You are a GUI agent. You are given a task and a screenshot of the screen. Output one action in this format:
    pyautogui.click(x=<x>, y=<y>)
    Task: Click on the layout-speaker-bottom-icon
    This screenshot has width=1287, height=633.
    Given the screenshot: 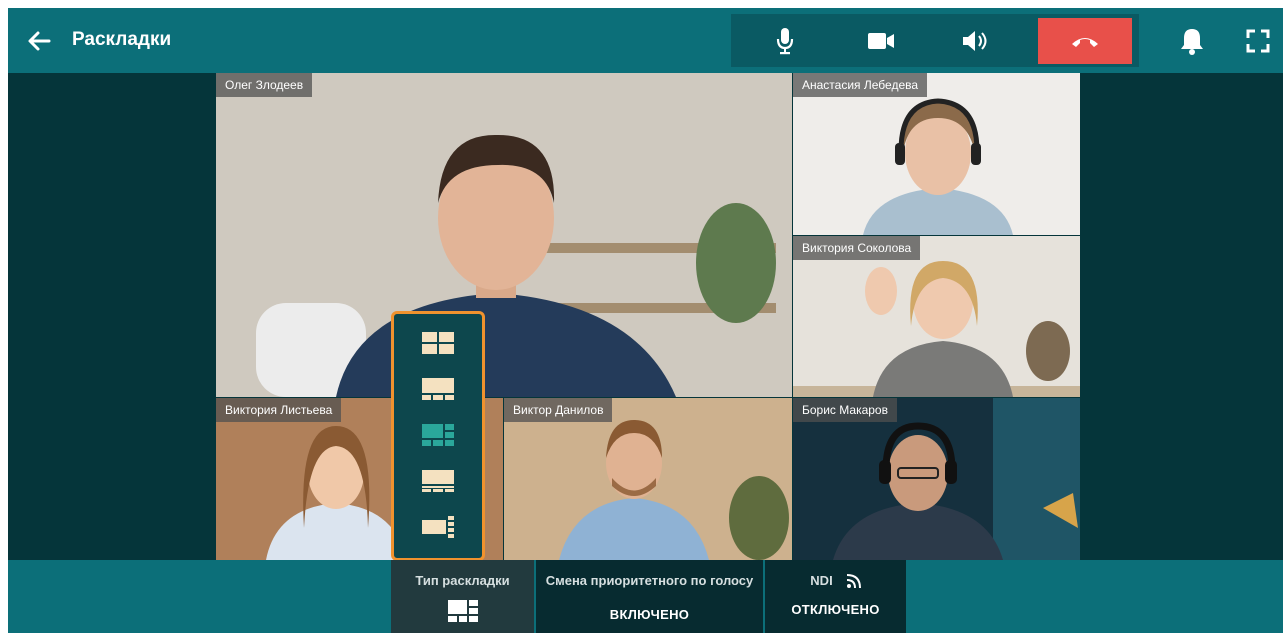 What is the action you would take?
    pyautogui.click(x=438, y=481)
    